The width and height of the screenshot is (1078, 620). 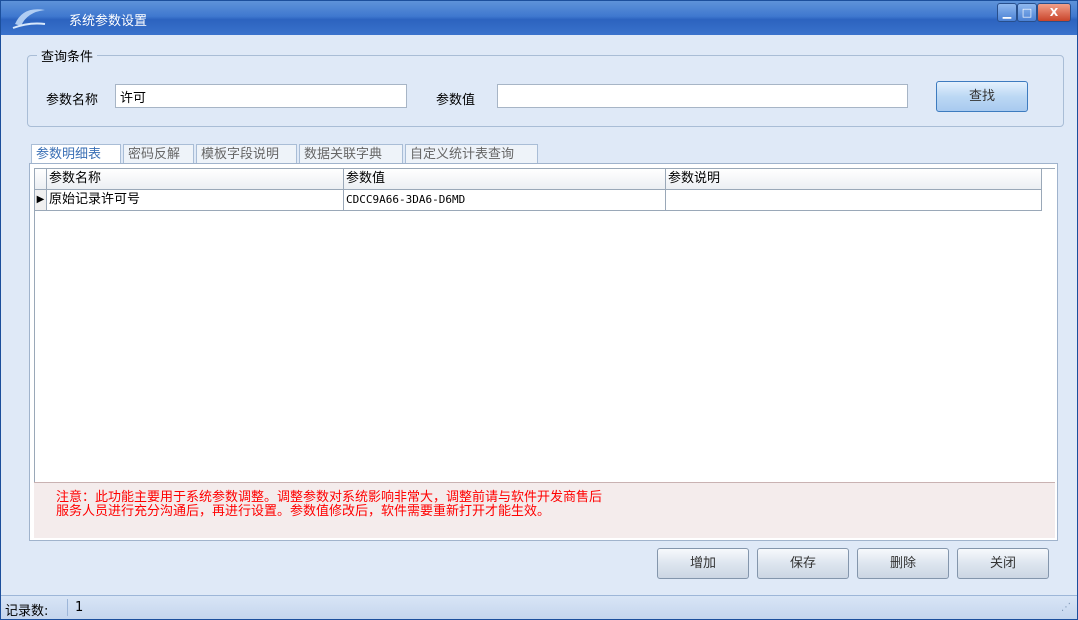 What do you see at coordinates (72, 100) in the screenshot?
I see `param-name-label: 参数名称` at bounding box center [72, 100].